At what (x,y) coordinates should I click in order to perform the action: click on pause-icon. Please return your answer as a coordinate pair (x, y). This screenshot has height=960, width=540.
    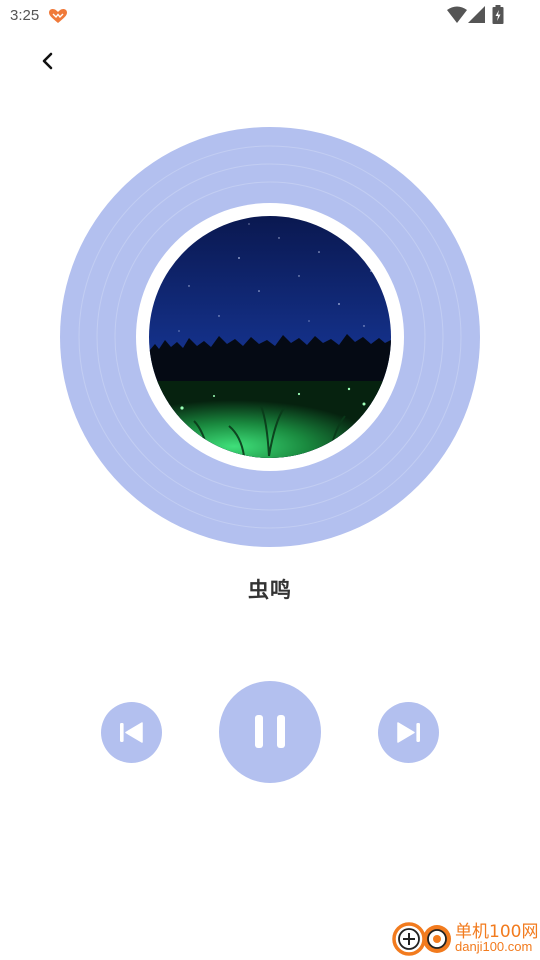
    Looking at the image, I should click on (270, 731).